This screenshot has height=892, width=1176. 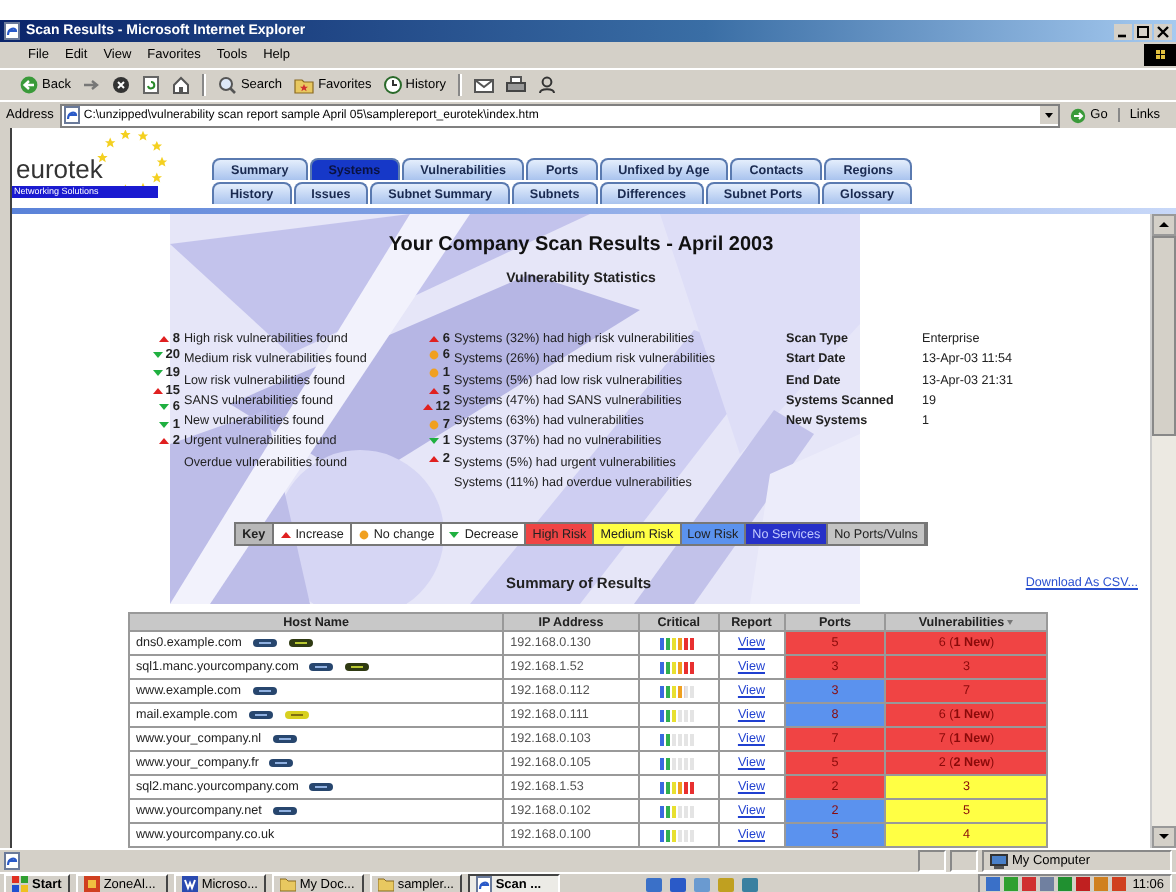 What do you see at coordinates (1143, 31) in the screenshot?
I see `maximize-icon` at bounding box center [1143, 31].